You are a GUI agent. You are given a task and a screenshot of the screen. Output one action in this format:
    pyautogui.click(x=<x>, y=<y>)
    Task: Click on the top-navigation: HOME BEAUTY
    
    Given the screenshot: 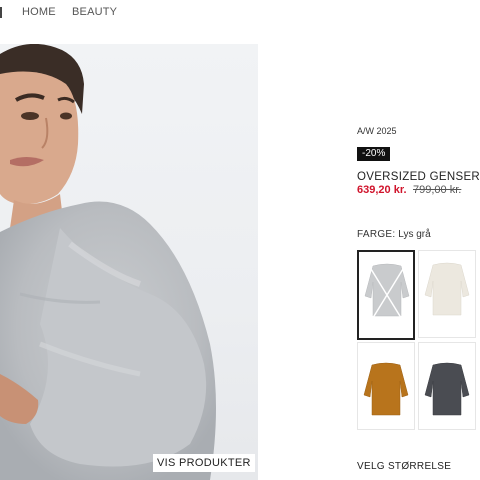 What is the action you would take?
    pyautogui.click(x=240, y=12)
    